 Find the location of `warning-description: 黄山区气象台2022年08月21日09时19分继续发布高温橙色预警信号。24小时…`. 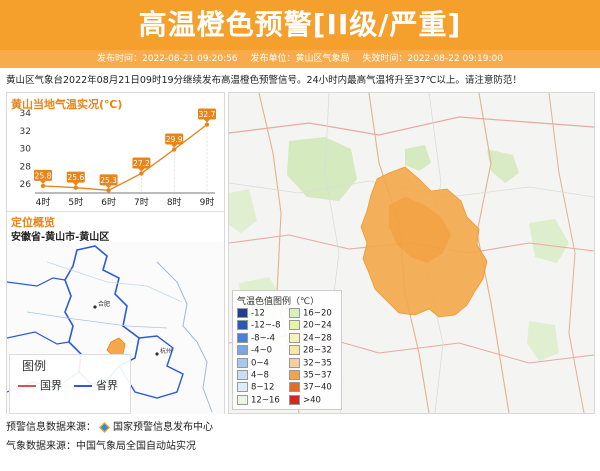

warning-description: 黄山区气象台2022年08月21日09时19分继续发布高温橙色预警信号。24小时… is located at coordinates (264, 80).